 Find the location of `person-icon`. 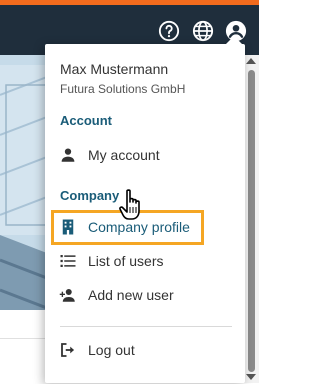

person-icon is located at coordinates (68, 155).